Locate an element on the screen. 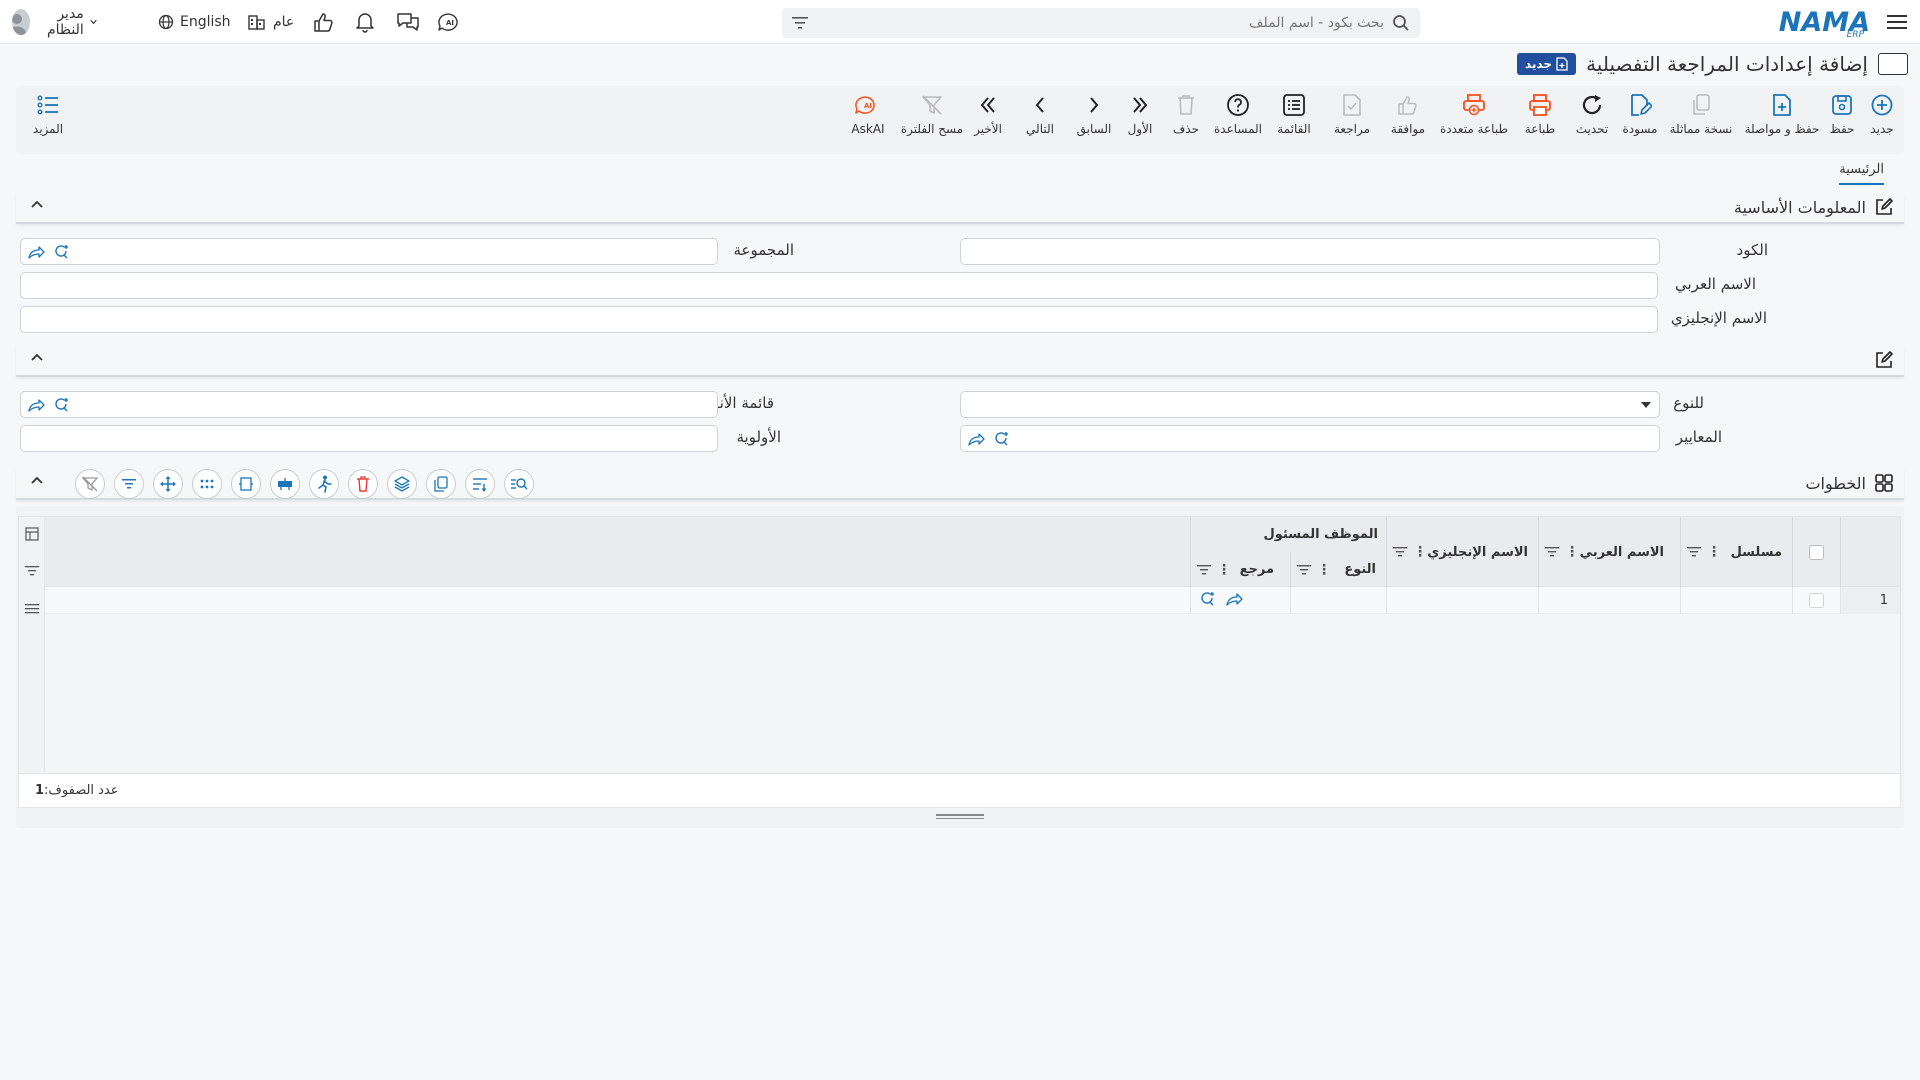  notifications-icon is located at coordinates (365, 22).